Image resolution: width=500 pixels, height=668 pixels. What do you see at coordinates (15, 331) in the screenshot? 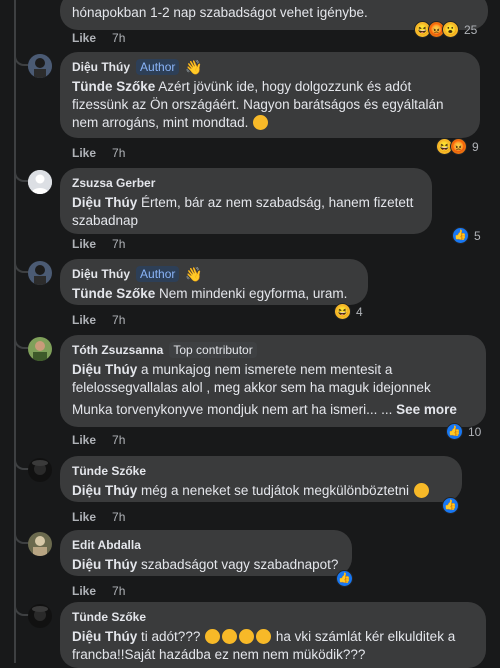
I see `thread-line` at bounding box center [15, 331].